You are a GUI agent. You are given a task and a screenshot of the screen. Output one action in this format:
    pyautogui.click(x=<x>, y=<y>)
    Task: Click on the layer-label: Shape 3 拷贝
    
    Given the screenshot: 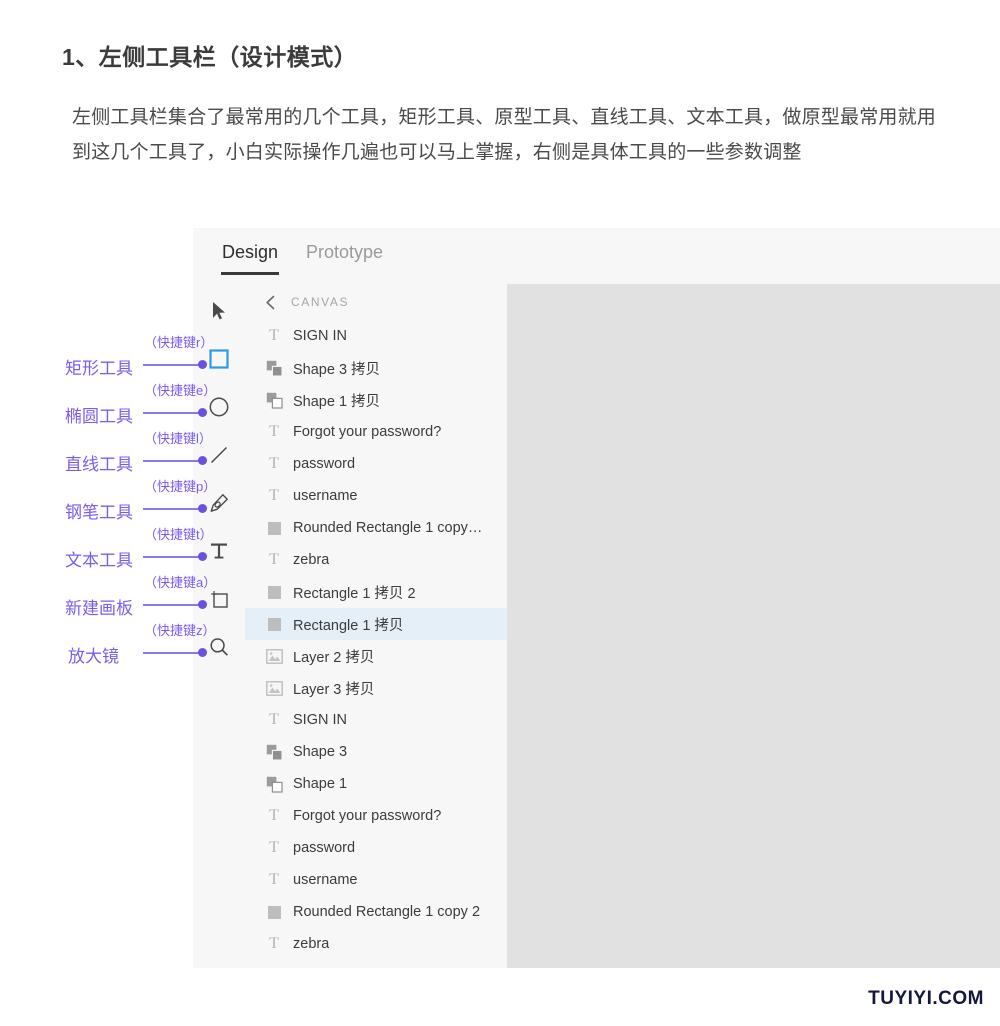 What is the action you would take?
    pyautogui.click(x=337, y=369)
    